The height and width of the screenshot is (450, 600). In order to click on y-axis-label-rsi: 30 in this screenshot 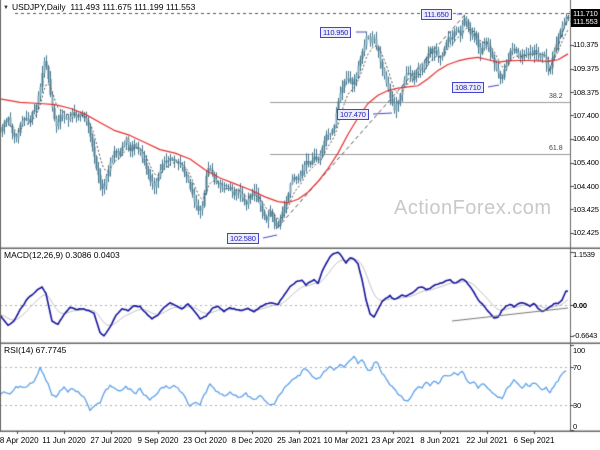, I will do `click(577, 405)`.